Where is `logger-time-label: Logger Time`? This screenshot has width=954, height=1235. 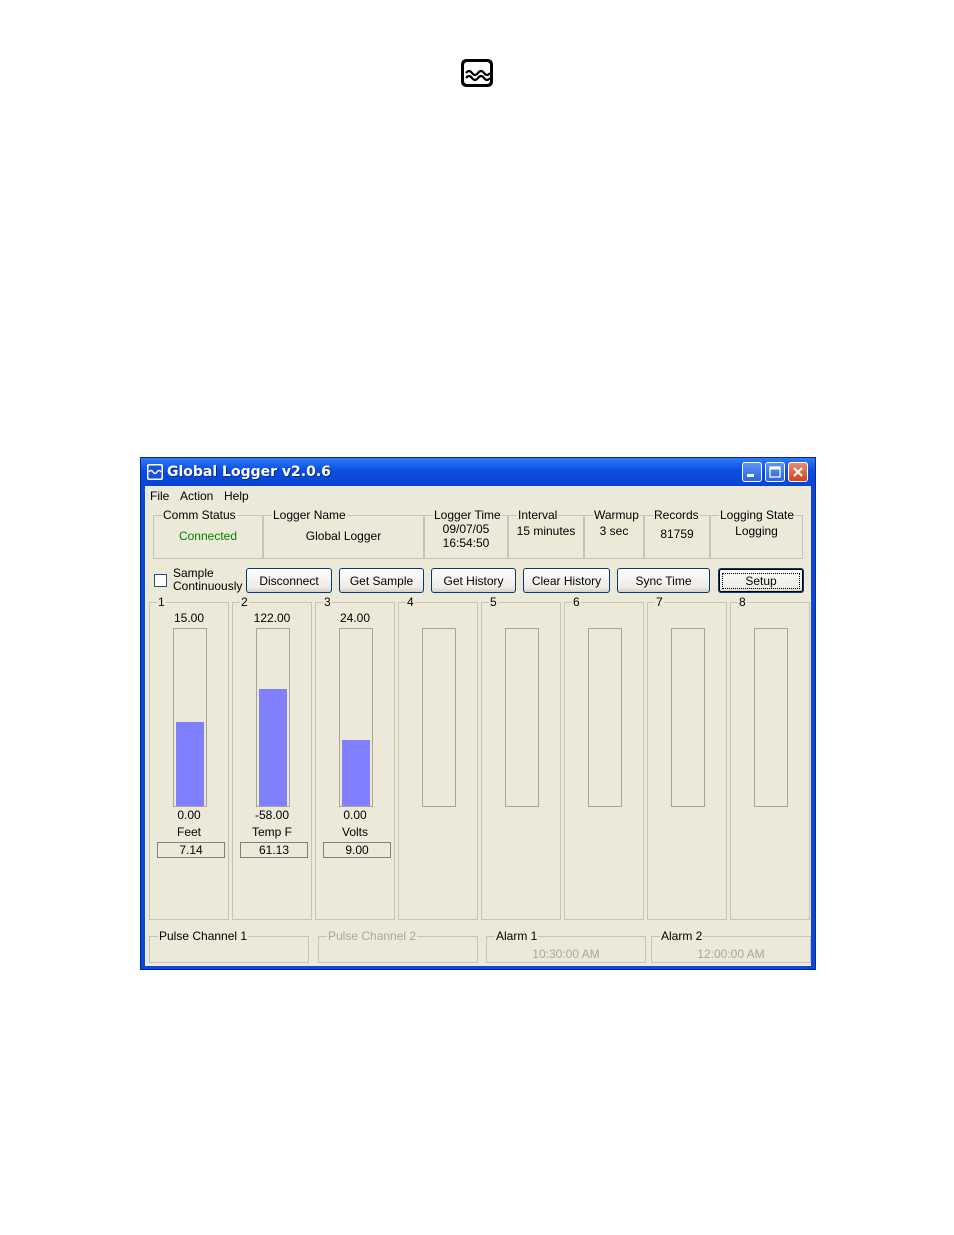 logger-time-label: Logger Time is located at coordinates (467, 515).